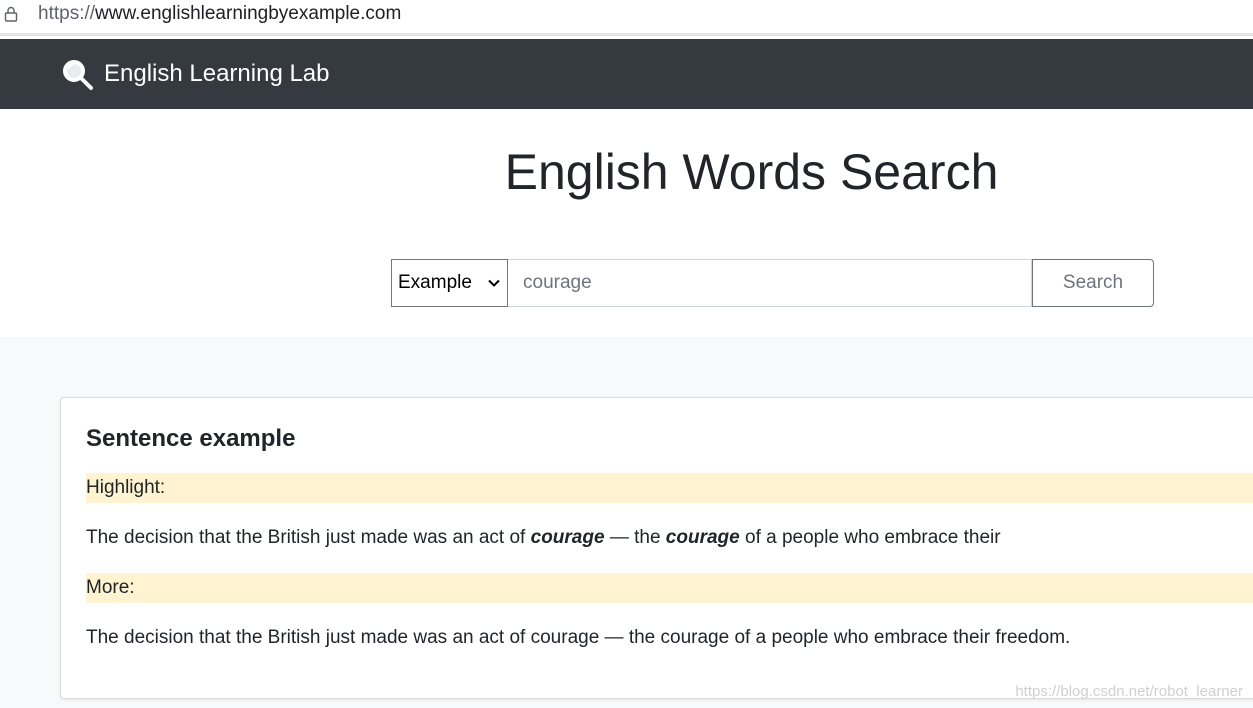 Image resolution: width=1253 pixels, height=708 pixels. I want to click on watermark: https://blog.csdn.net/robot_learner, so click(1129, 691).